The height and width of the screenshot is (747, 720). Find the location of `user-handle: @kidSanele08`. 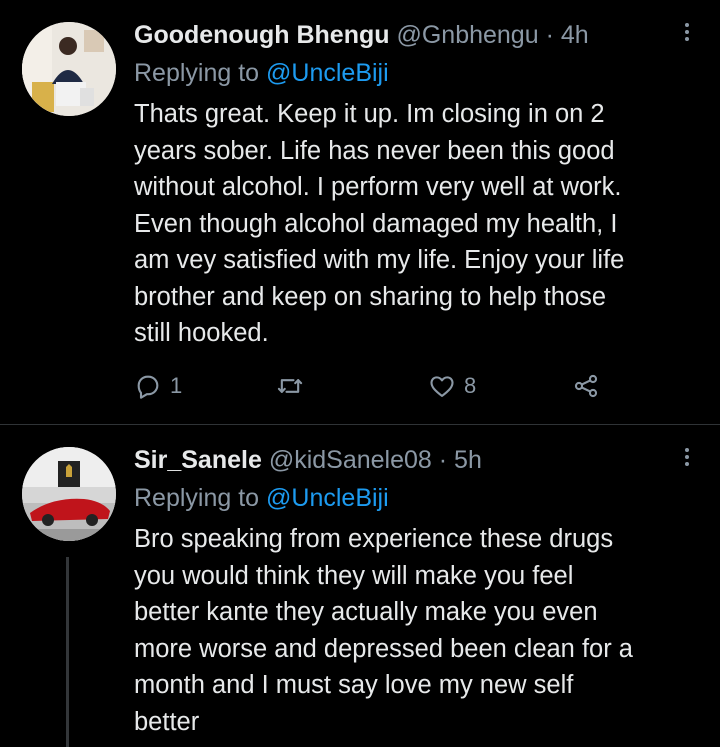

user-handle: @kidSanele08 is located at coordinates (350, 460).